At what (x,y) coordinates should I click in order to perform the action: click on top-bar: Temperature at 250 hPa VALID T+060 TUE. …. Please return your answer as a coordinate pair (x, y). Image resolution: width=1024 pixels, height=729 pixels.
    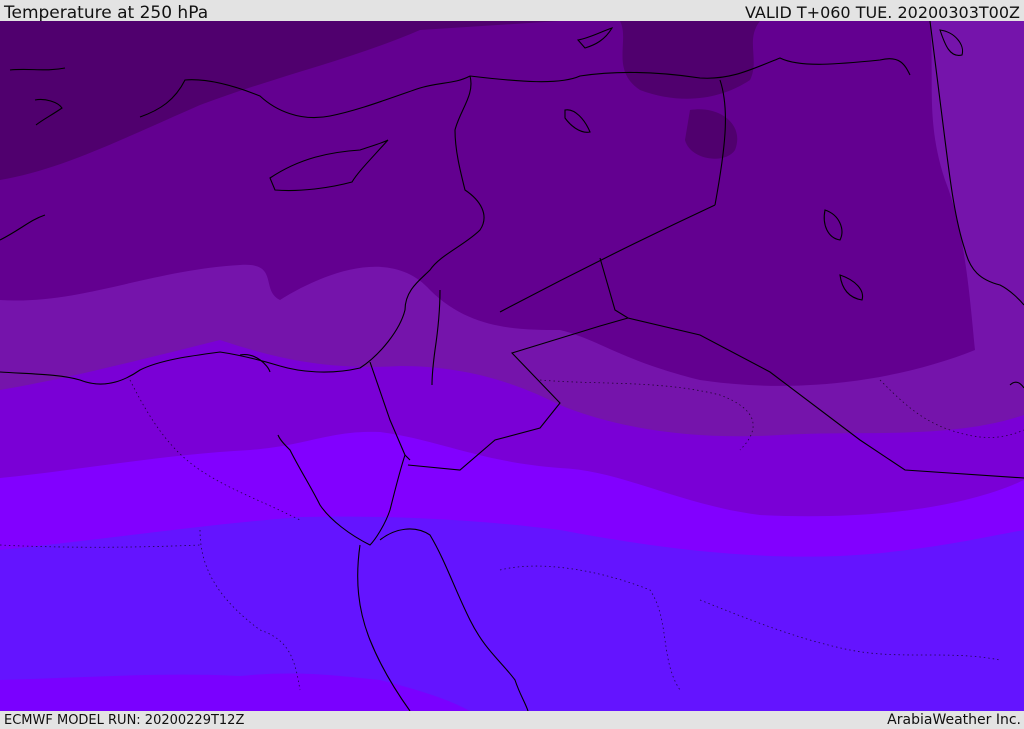
    Looking at the image, I should click on (512, 11).